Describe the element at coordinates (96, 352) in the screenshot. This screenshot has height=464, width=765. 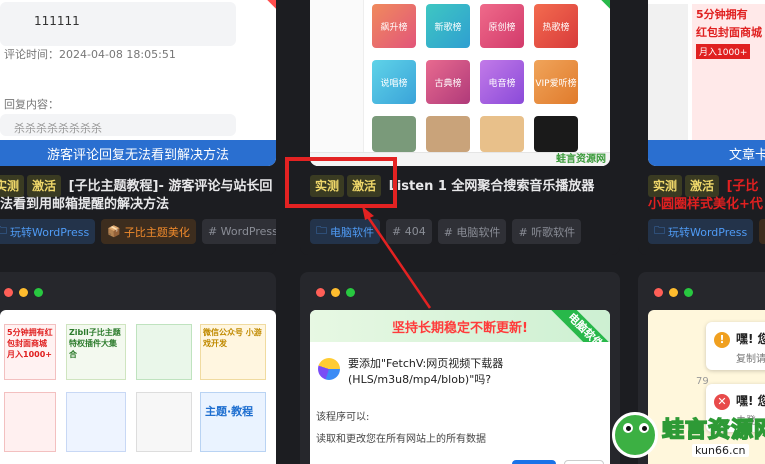
I see `promo-tile: Zibll子比主题 特权插件大集合` at that location.